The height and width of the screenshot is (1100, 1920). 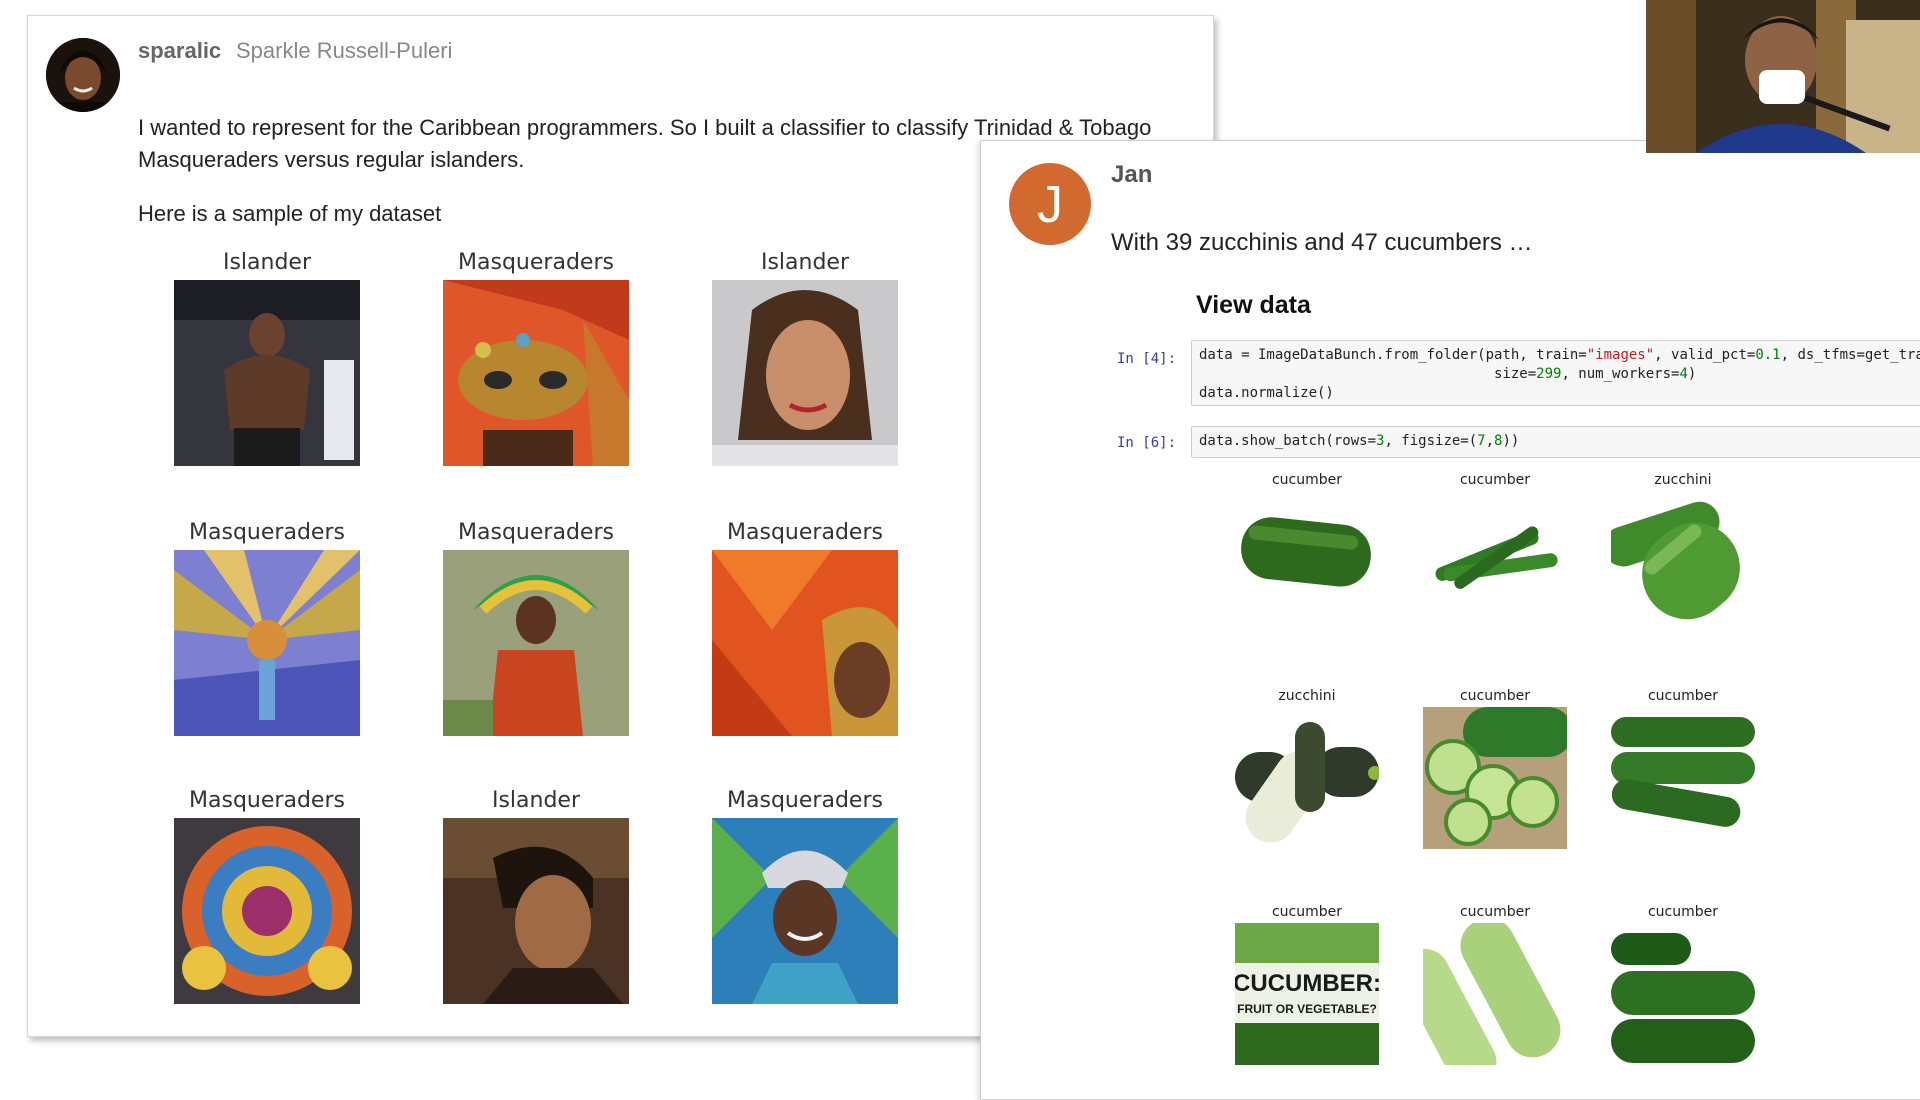 What do you see at coordinates (83, 75) in the screenshot?
I see `user-avatar` at bounding box center [83, 75].